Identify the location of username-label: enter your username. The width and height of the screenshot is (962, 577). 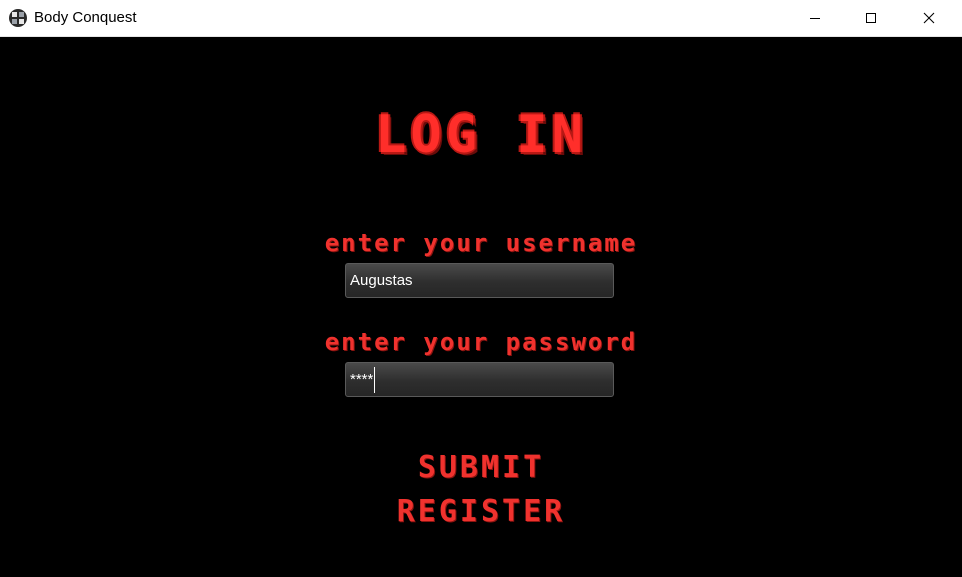
(481, 243).